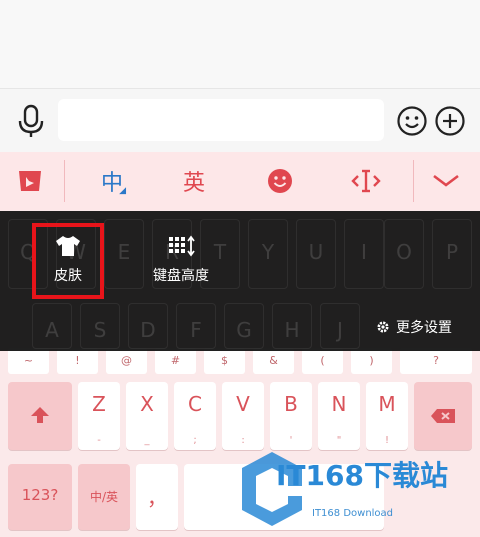 This screenshot has height=537, width=480. I want to click on key-letter: Z, so click(99, 404).